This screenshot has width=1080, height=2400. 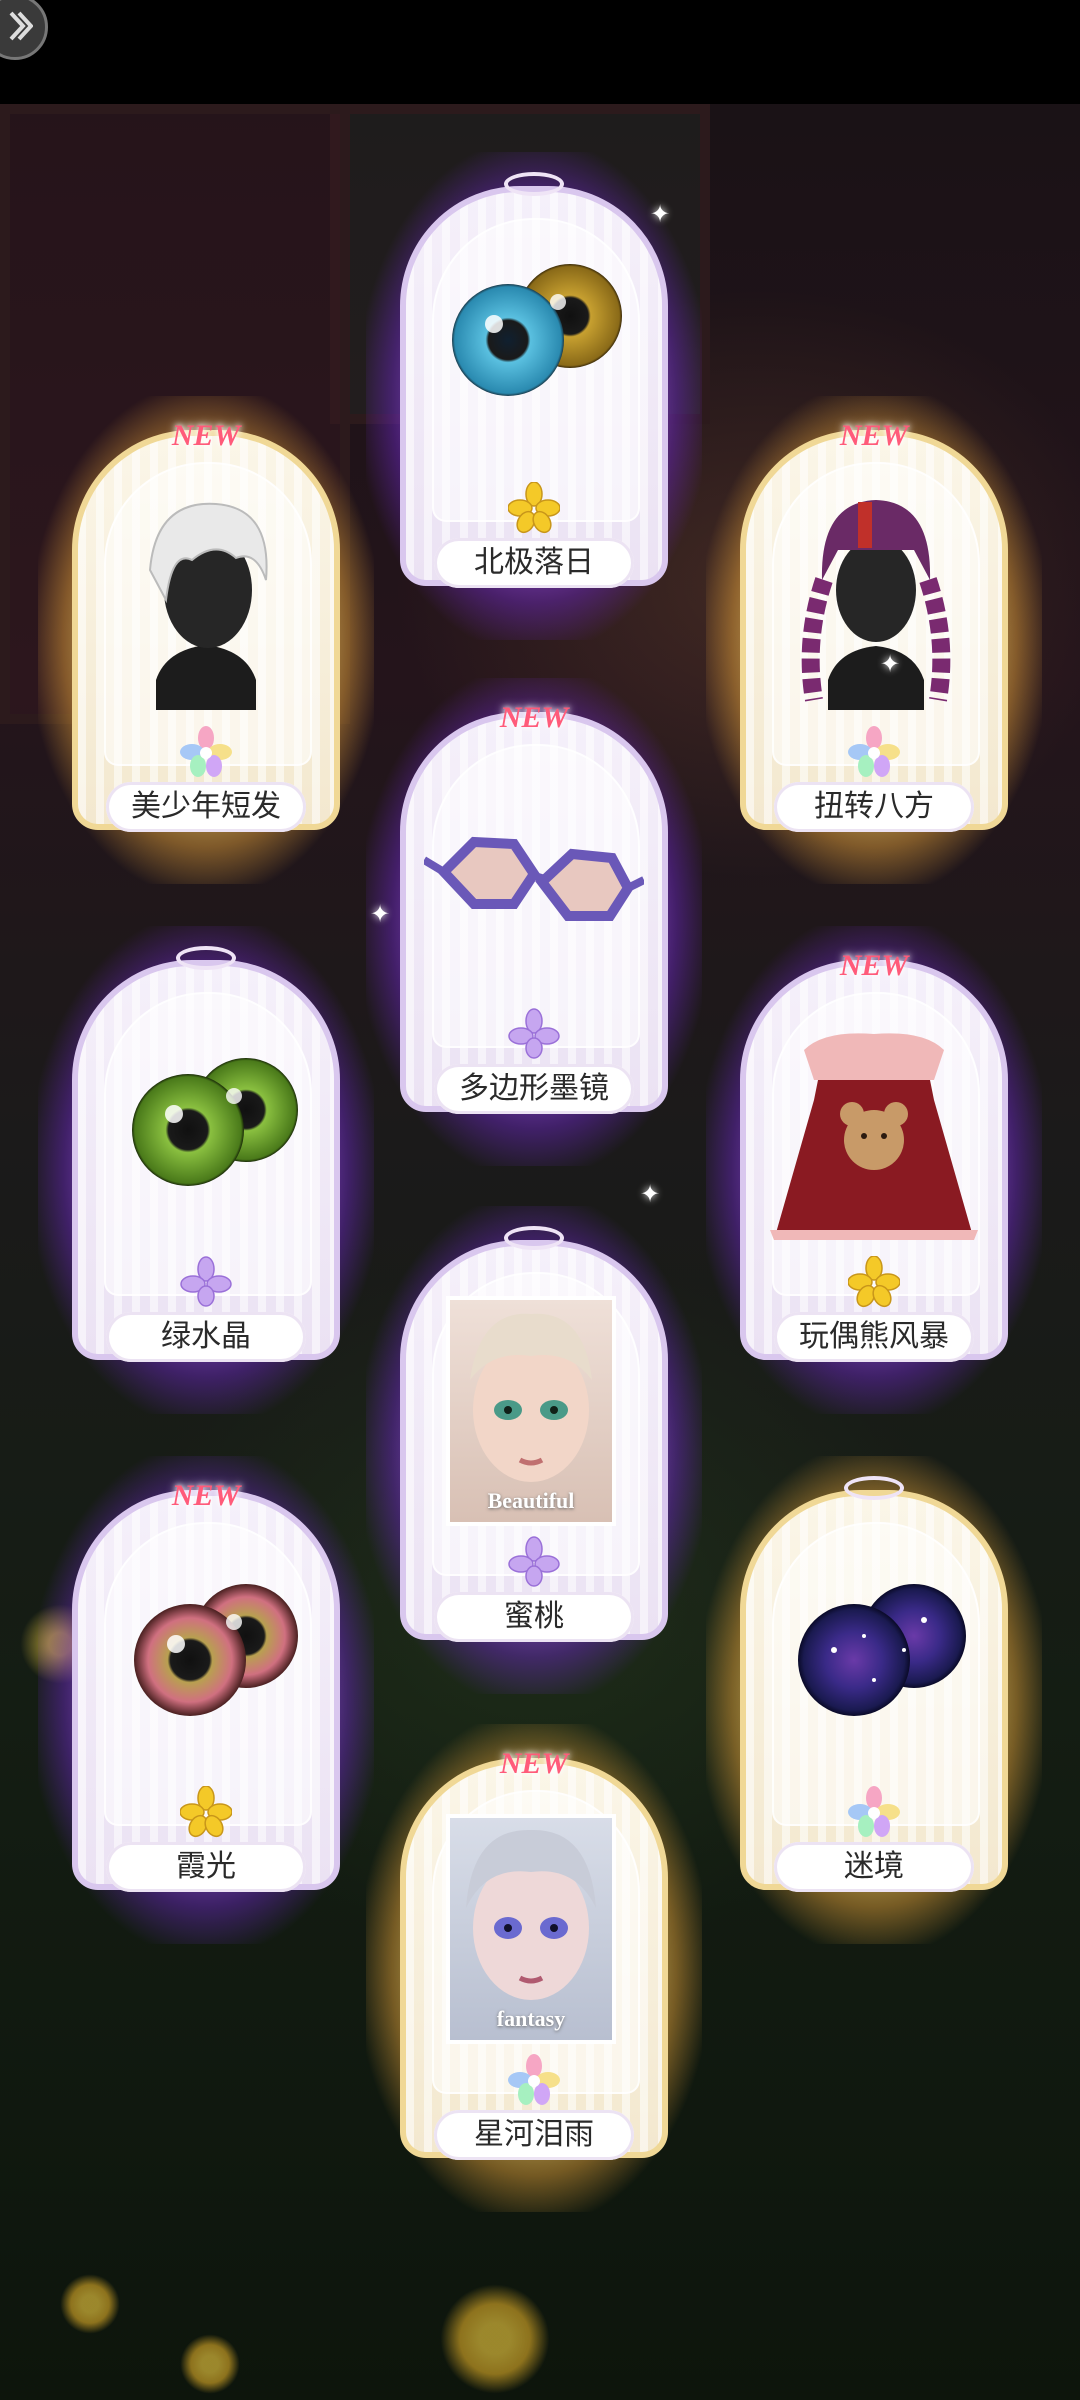 What do you see at coordinates (534, 878) in the screenshot?
I see `polygon-sunglasses-item` at bounding box center [534, 878].